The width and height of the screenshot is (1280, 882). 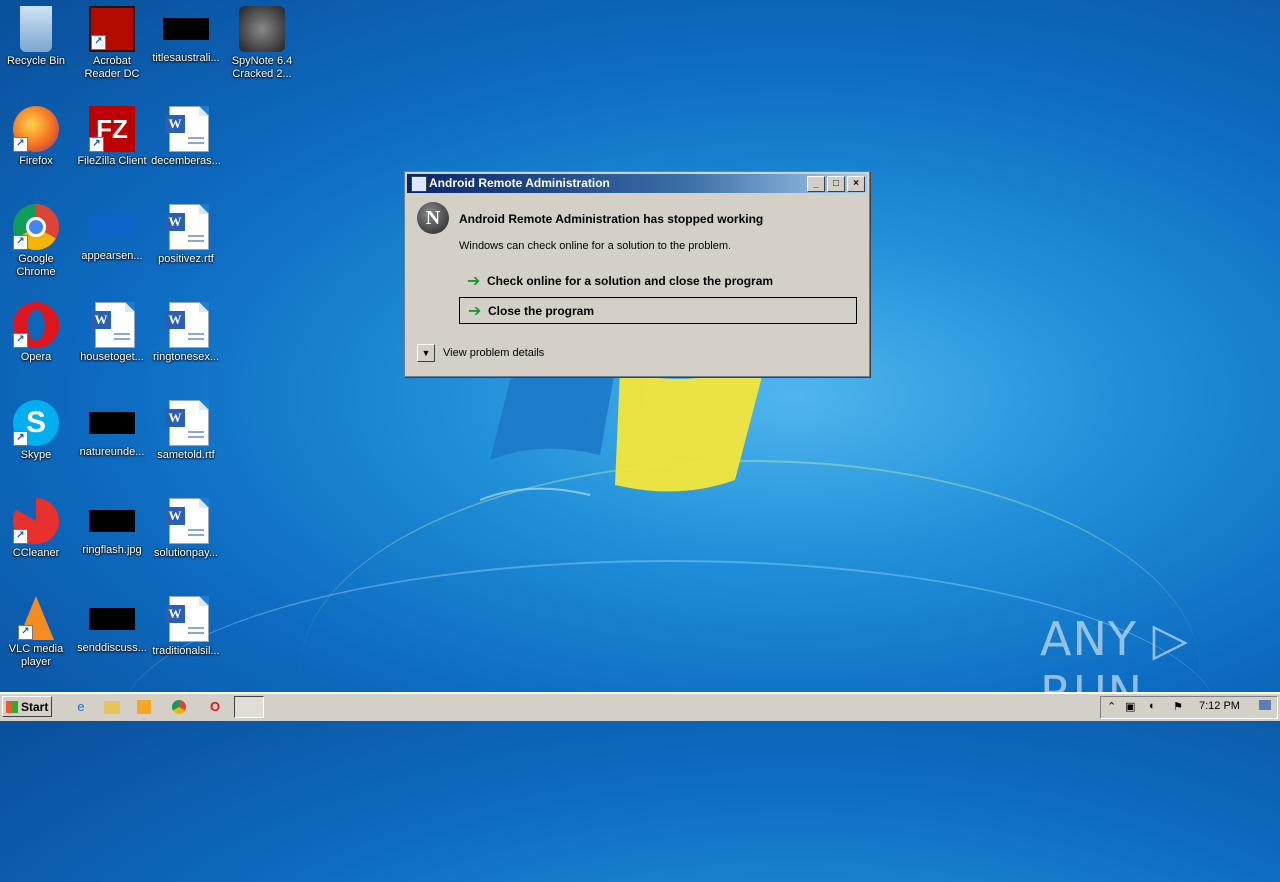 What do you see at coordinates (112, 74) in the screenshot?
I see `icon-label: Reader DC` at bounding box center [112, 74].